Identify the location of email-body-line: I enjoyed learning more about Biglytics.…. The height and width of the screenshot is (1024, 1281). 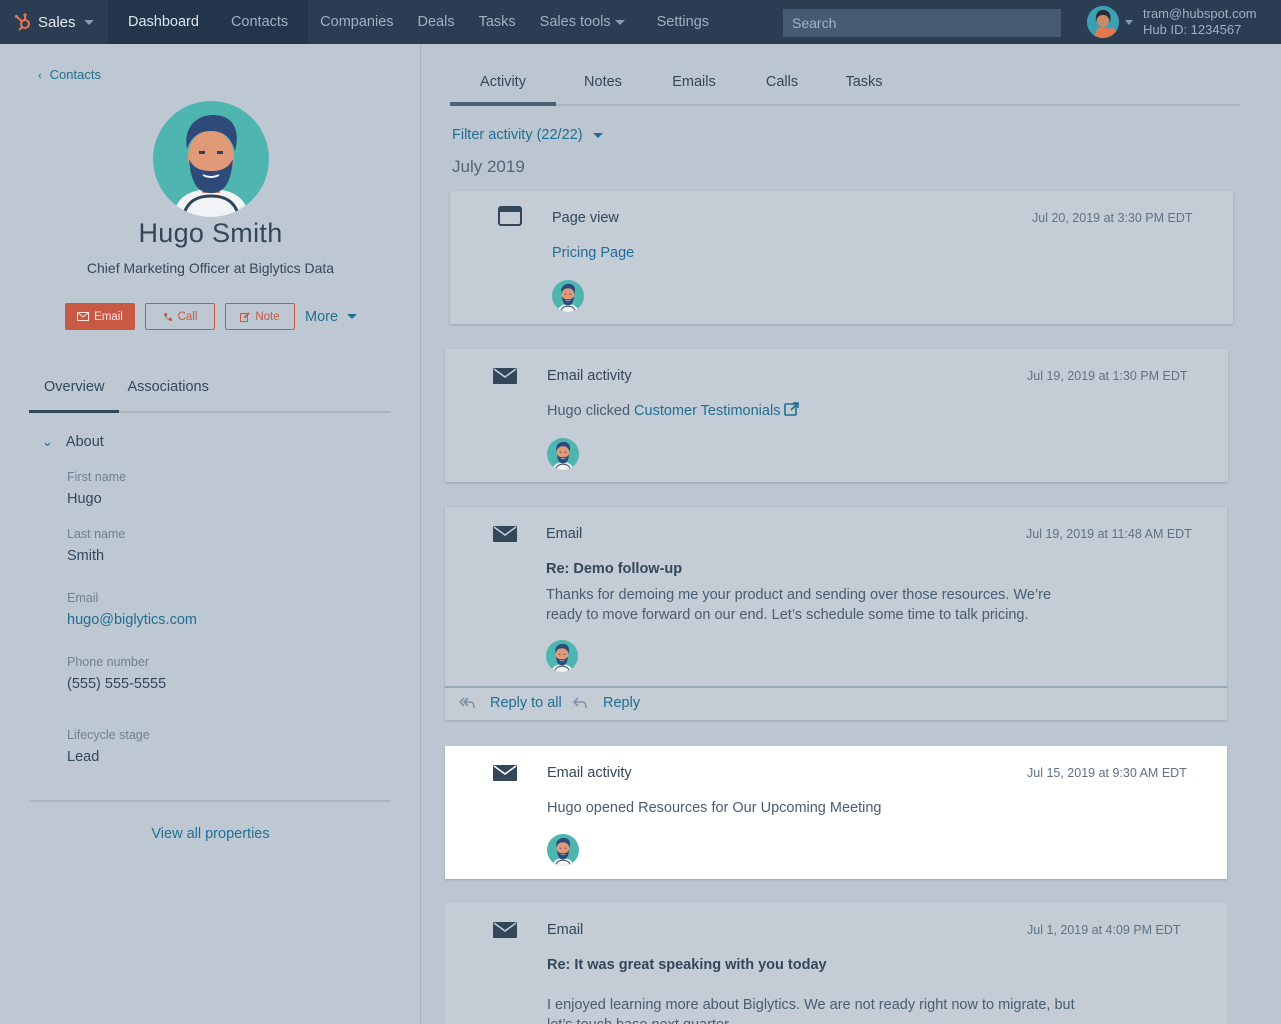
(811, 1005).